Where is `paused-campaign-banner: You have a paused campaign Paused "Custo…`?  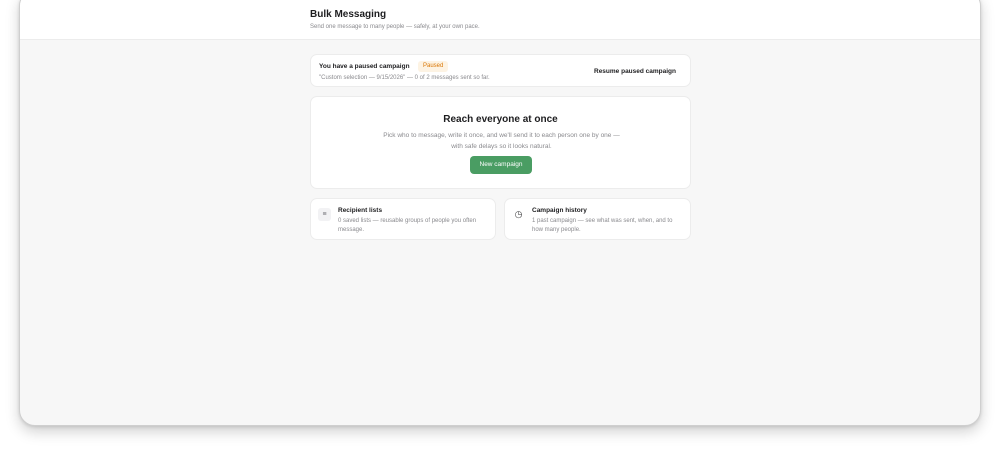
paused-campaign-banner: You have a paused campaign Paused "Custo… is located at coordinates (500, 70).